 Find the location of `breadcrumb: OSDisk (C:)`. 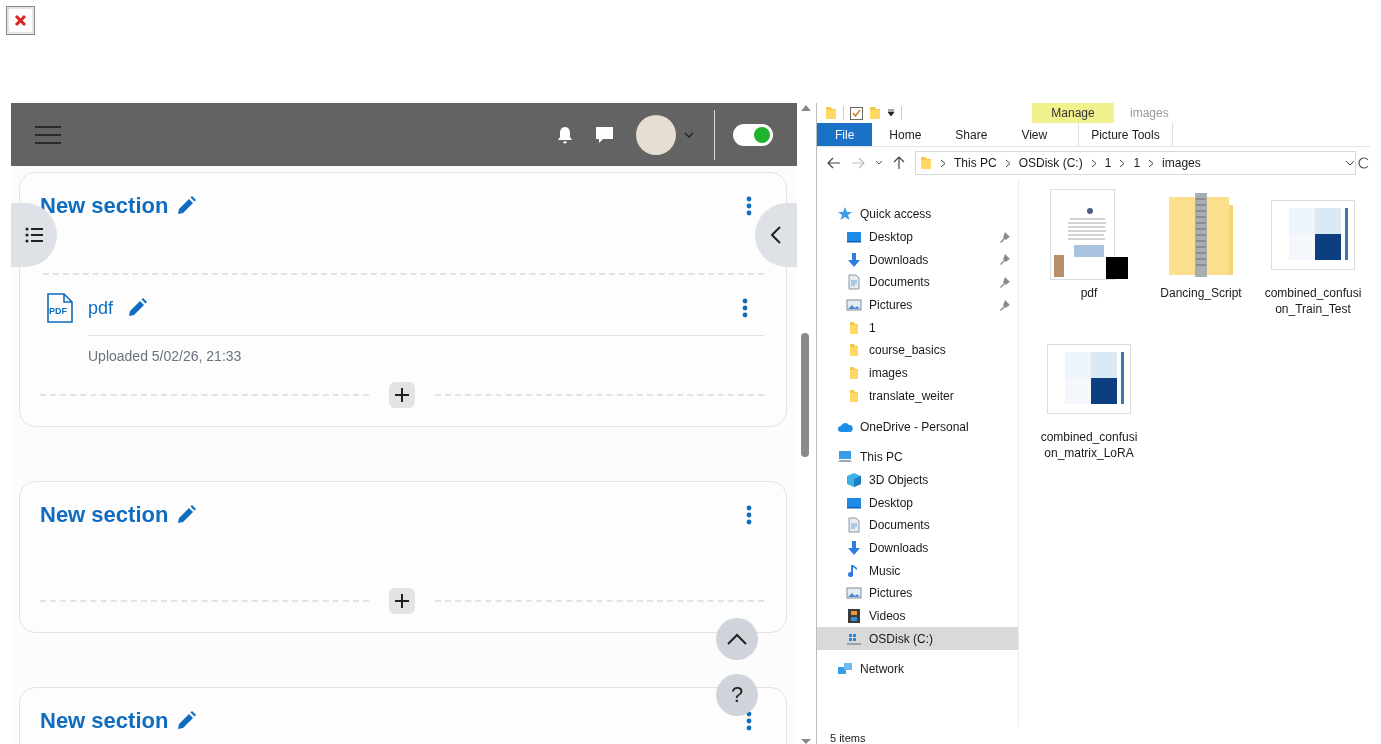

breadcrumb: OSDisk (C:) is located at coordinates (1050, 163).